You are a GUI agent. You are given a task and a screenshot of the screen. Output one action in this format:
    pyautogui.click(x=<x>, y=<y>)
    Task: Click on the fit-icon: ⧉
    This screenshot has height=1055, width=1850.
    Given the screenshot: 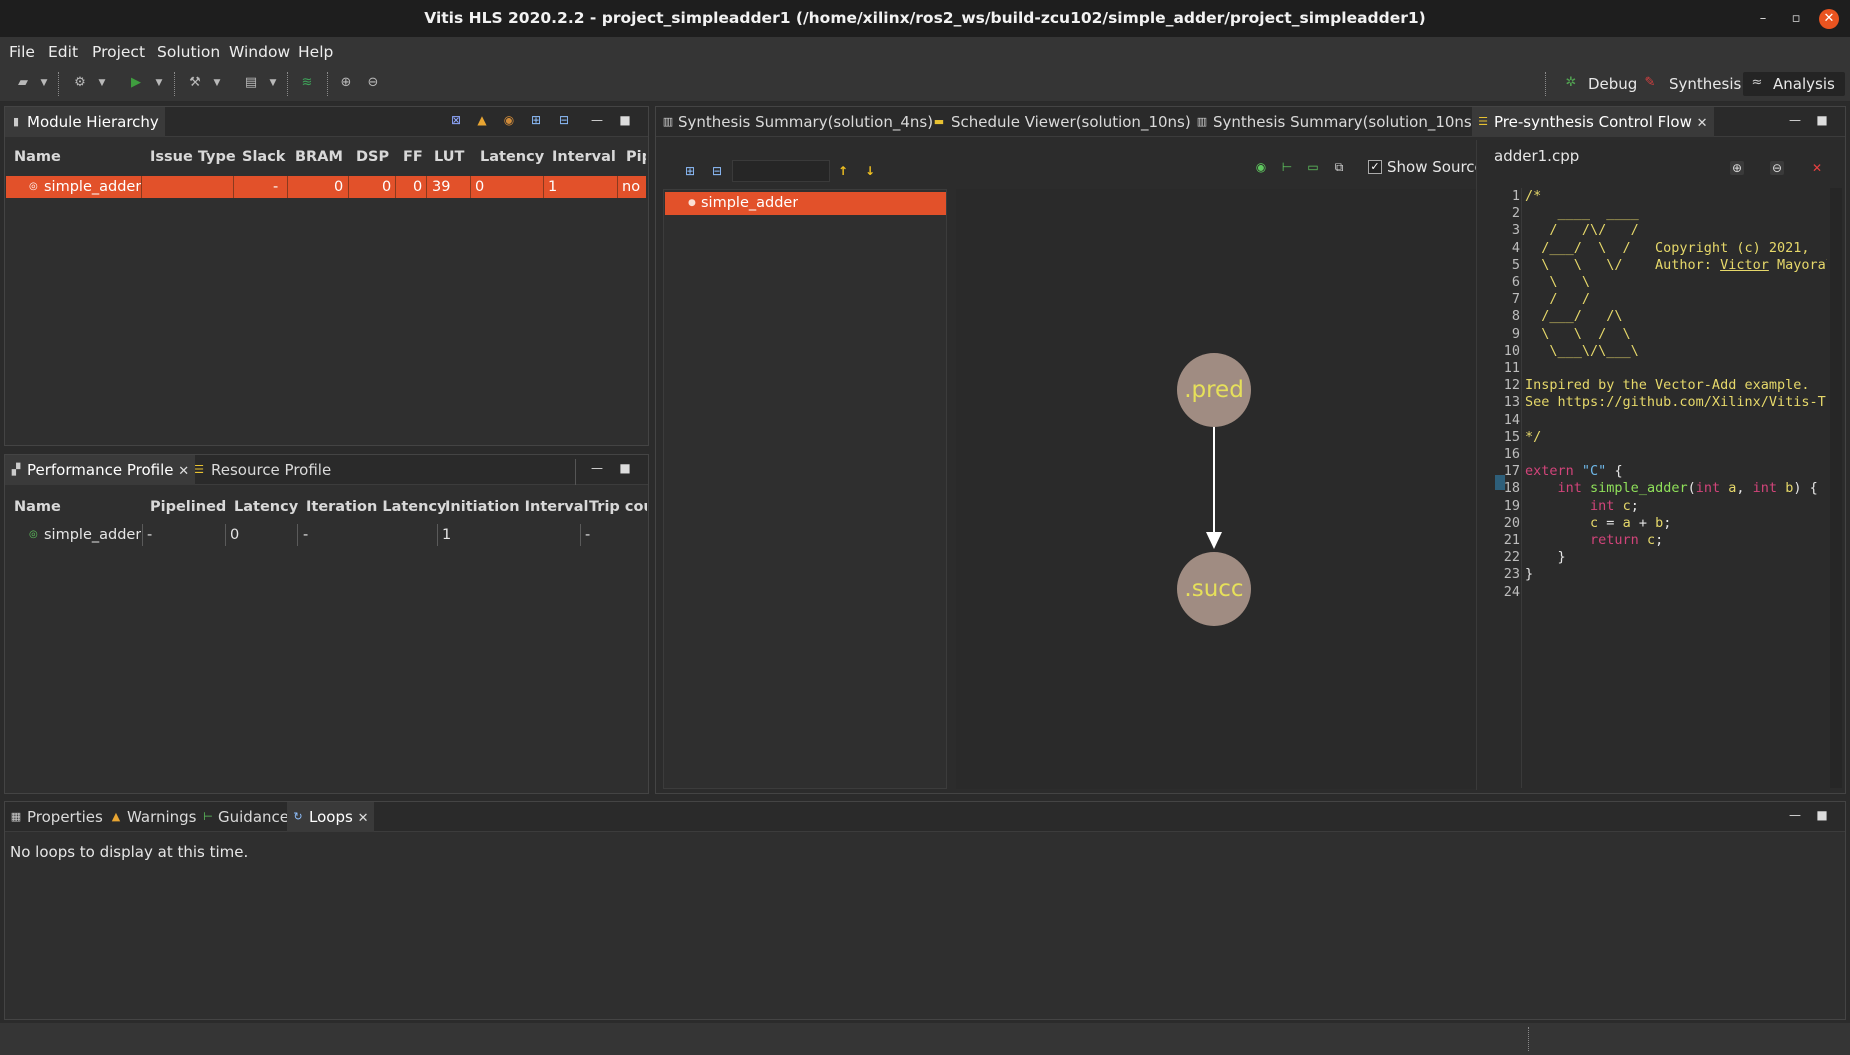 What is the action you would take?
    pyautogui.click(x=1339, y=167)
    